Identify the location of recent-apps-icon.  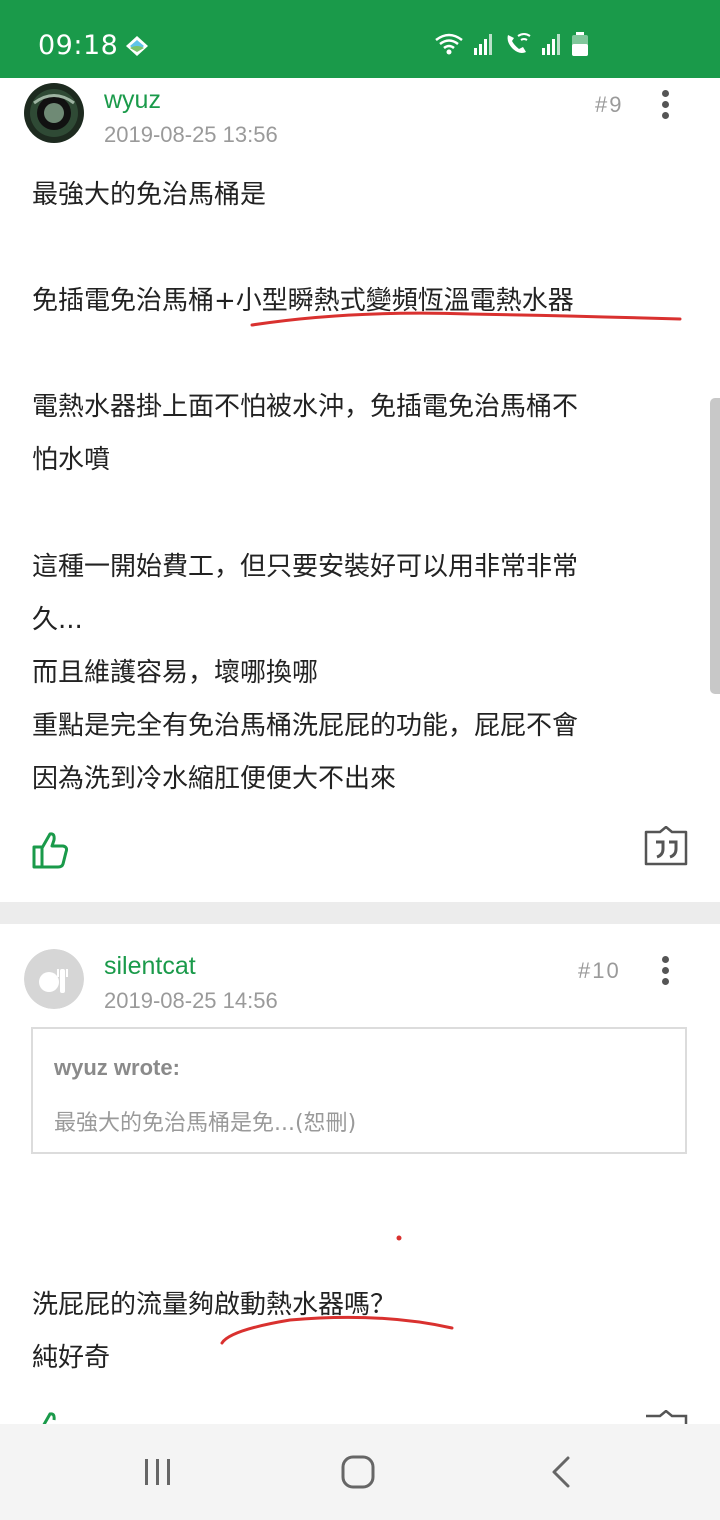
(158, 1472).